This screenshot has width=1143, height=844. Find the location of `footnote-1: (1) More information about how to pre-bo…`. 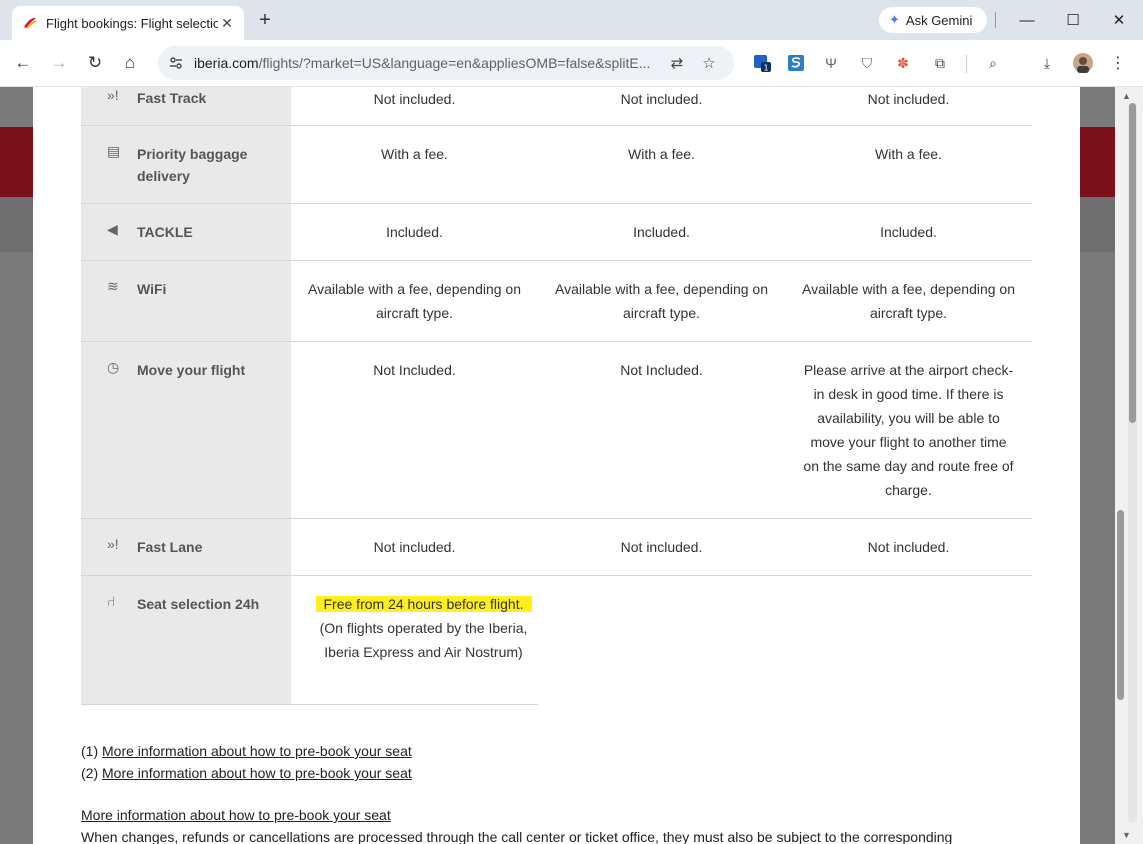

footnote-1: (1) More information about how to pre-bo… is located at coordinates (246, 751).